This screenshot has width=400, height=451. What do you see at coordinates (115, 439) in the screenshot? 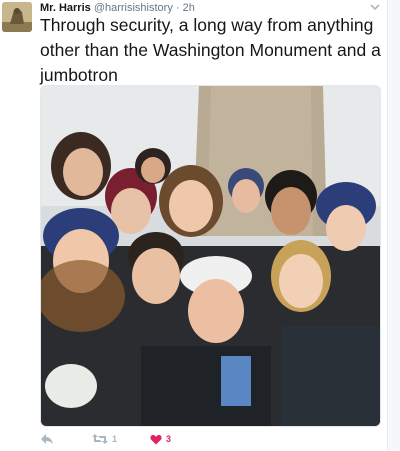
I see `retweet-count: 1` at bounding box center [115, 439].